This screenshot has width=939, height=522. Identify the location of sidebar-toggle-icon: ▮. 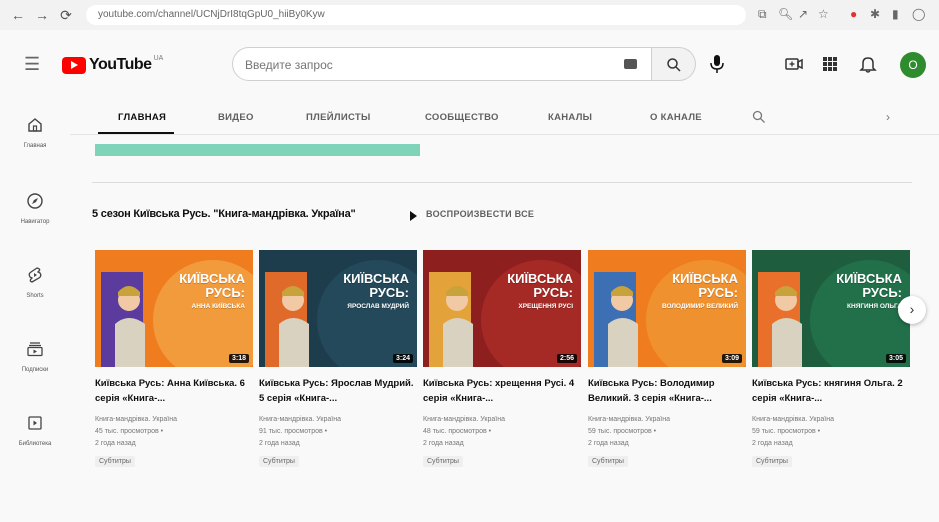
(895, 14).